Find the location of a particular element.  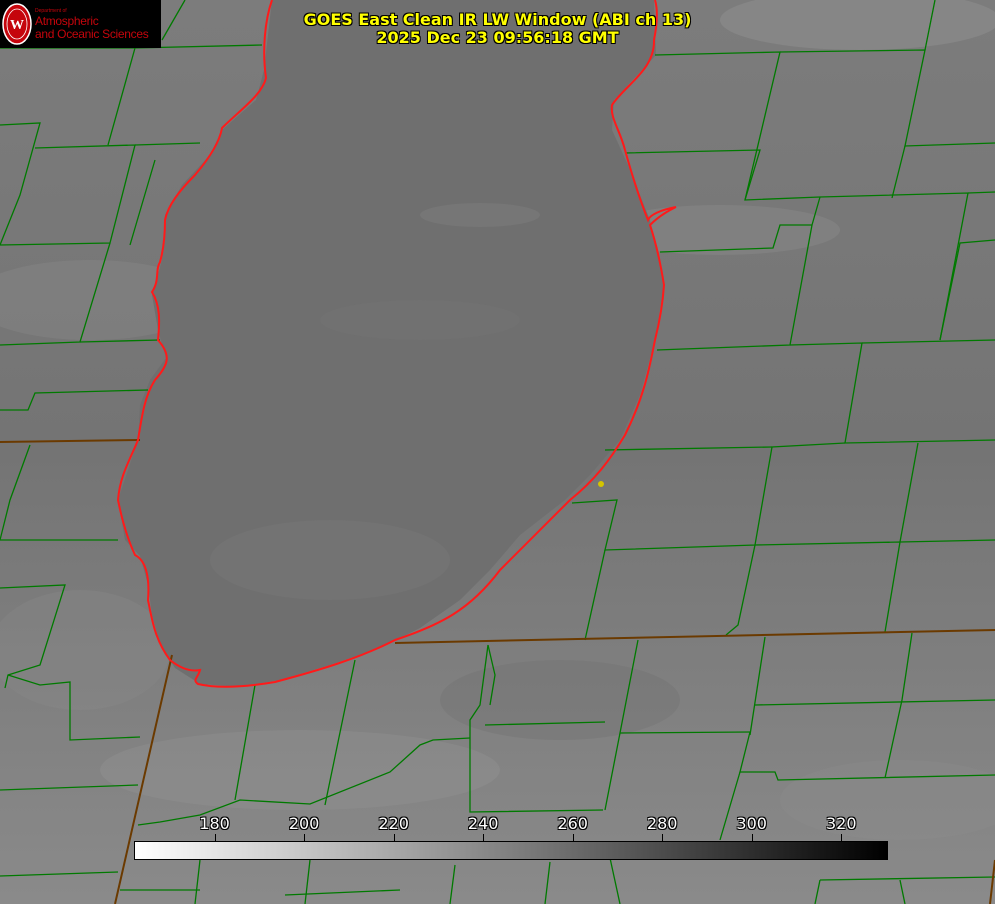

colorbar-tick-label: 180 is located at coordinates (214, 823).